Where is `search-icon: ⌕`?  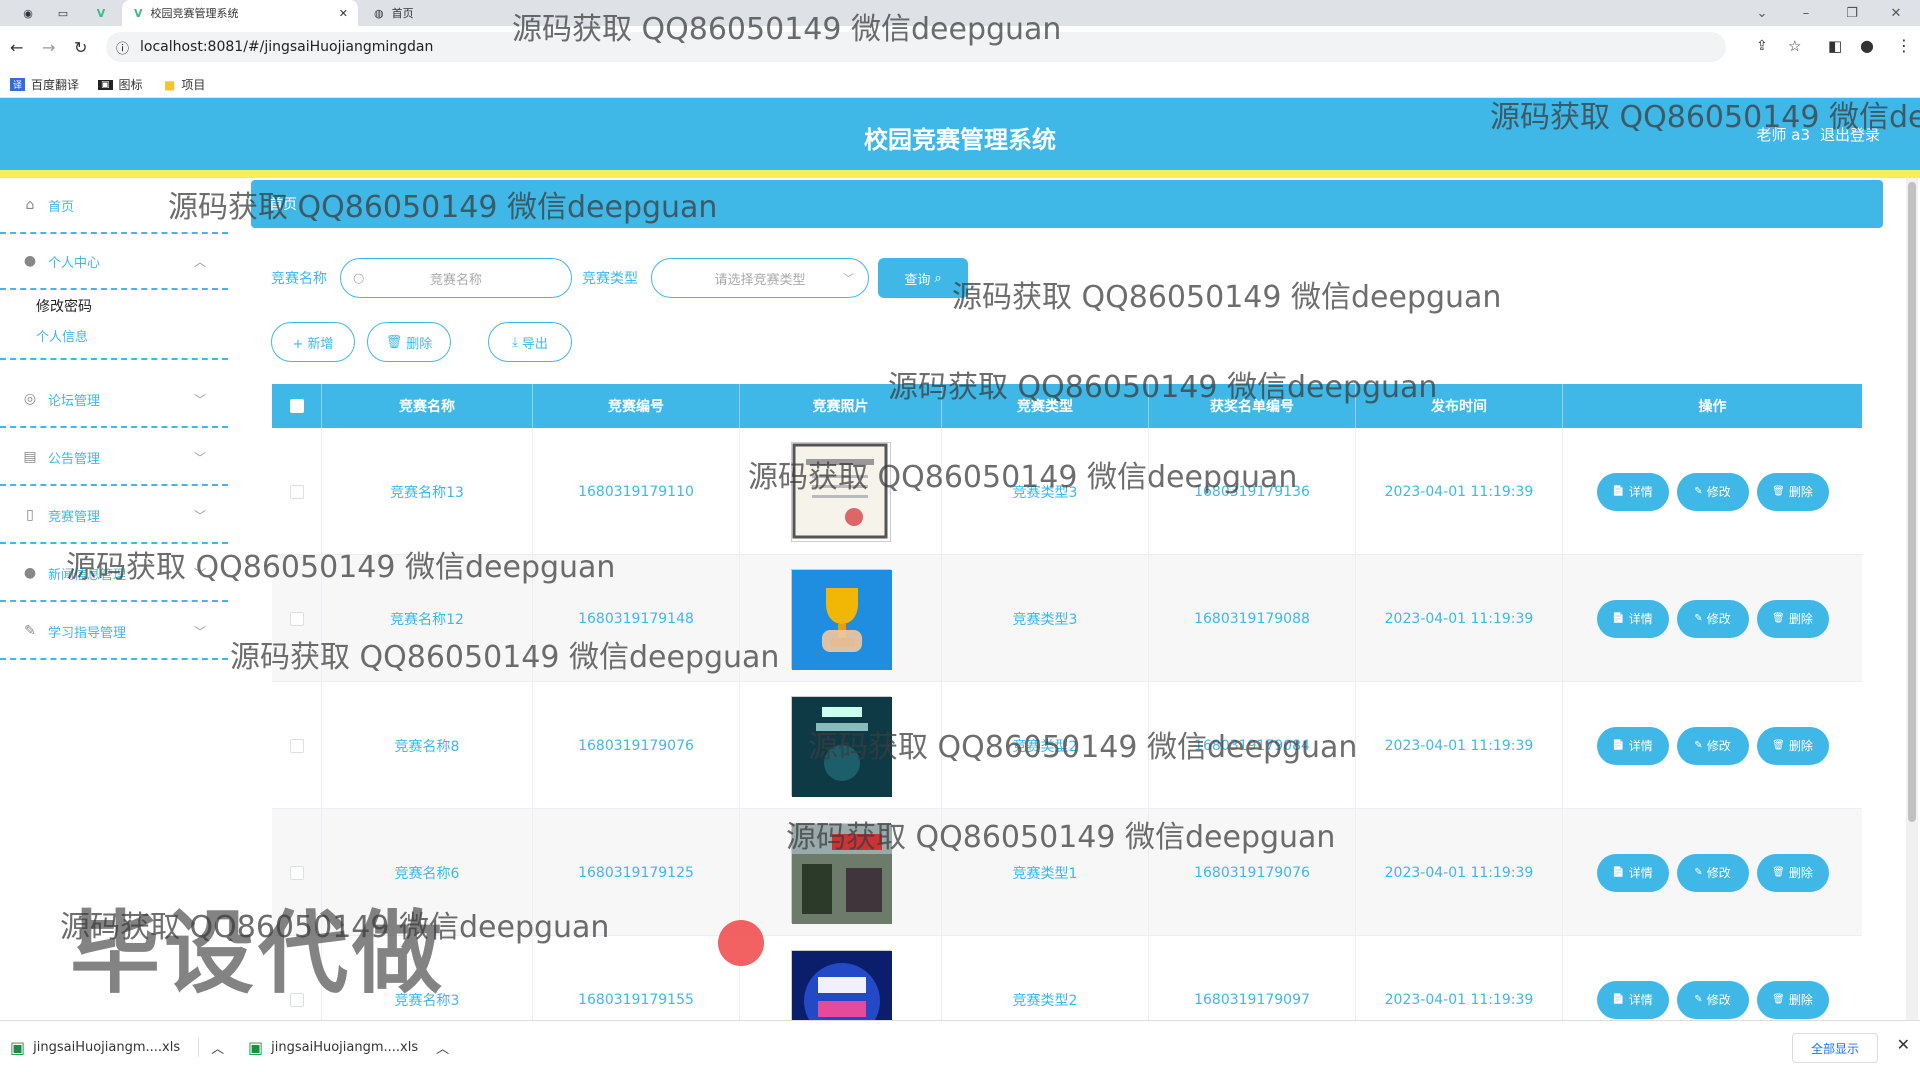
search-icon: ⌕ is located at coordinates (938, 278).